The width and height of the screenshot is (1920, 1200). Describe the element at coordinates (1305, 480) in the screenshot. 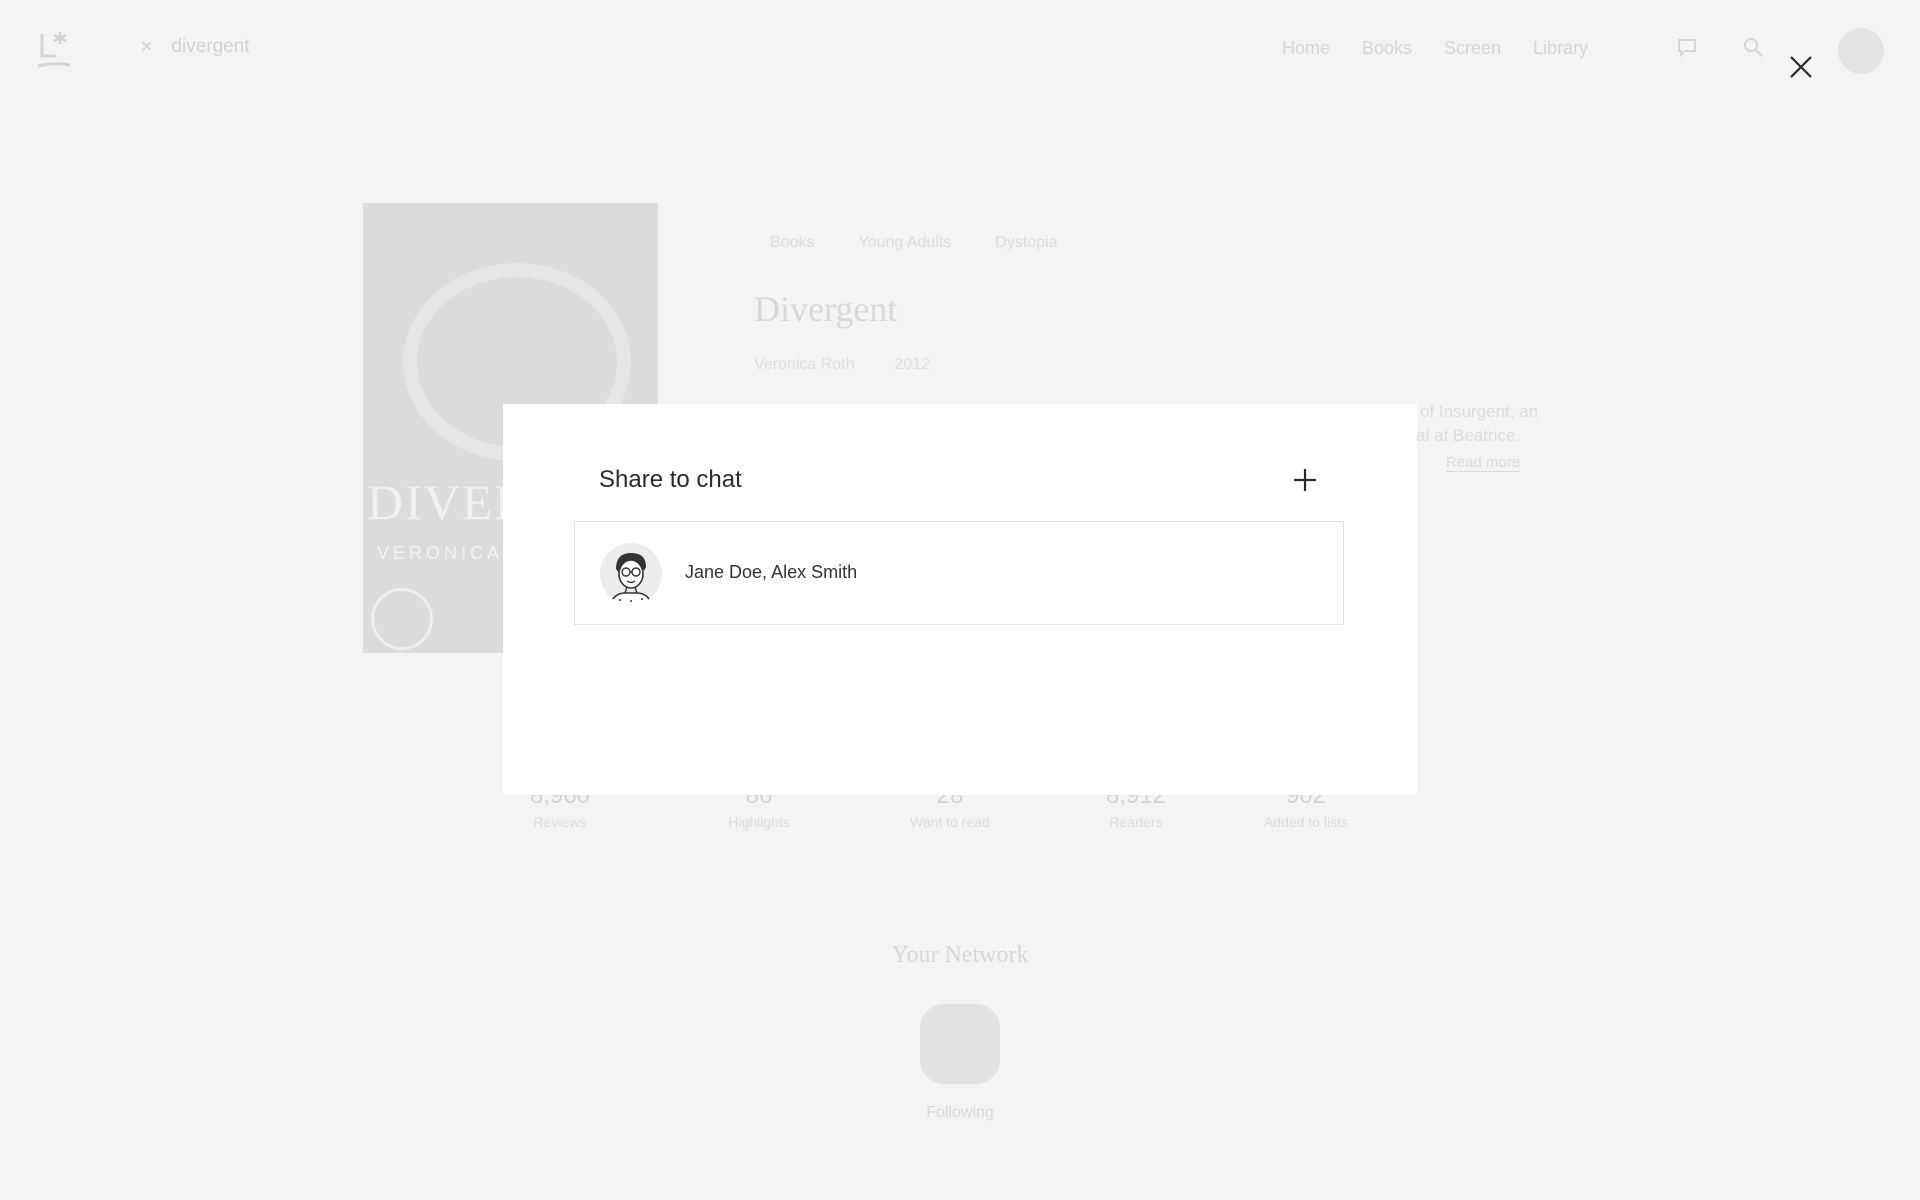

I see `add-chat-icon` at that location.